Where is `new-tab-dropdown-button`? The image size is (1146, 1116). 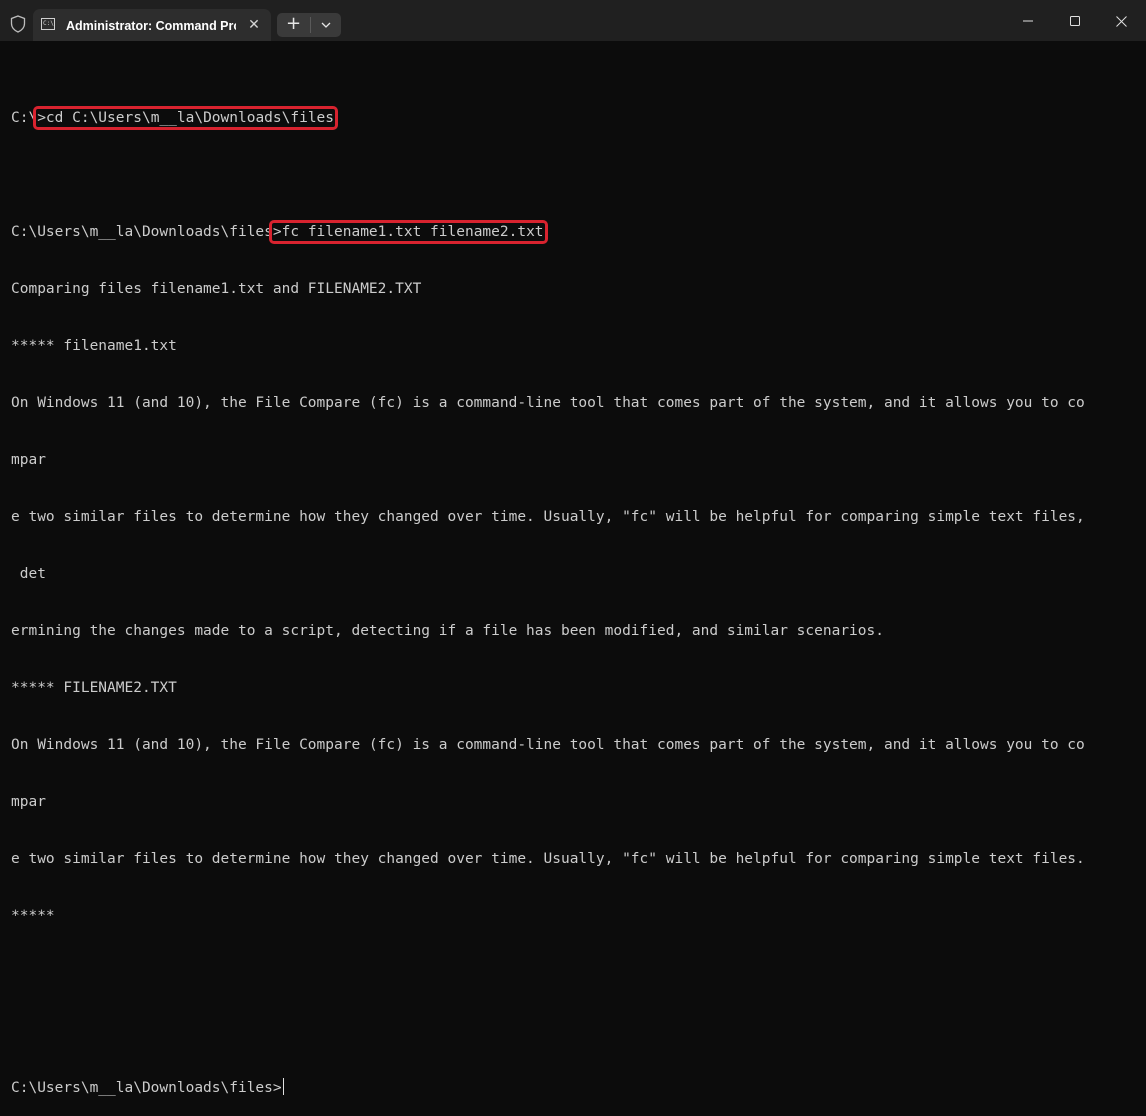
new-tab-dropdown-button is located at coordinates (326, 25).